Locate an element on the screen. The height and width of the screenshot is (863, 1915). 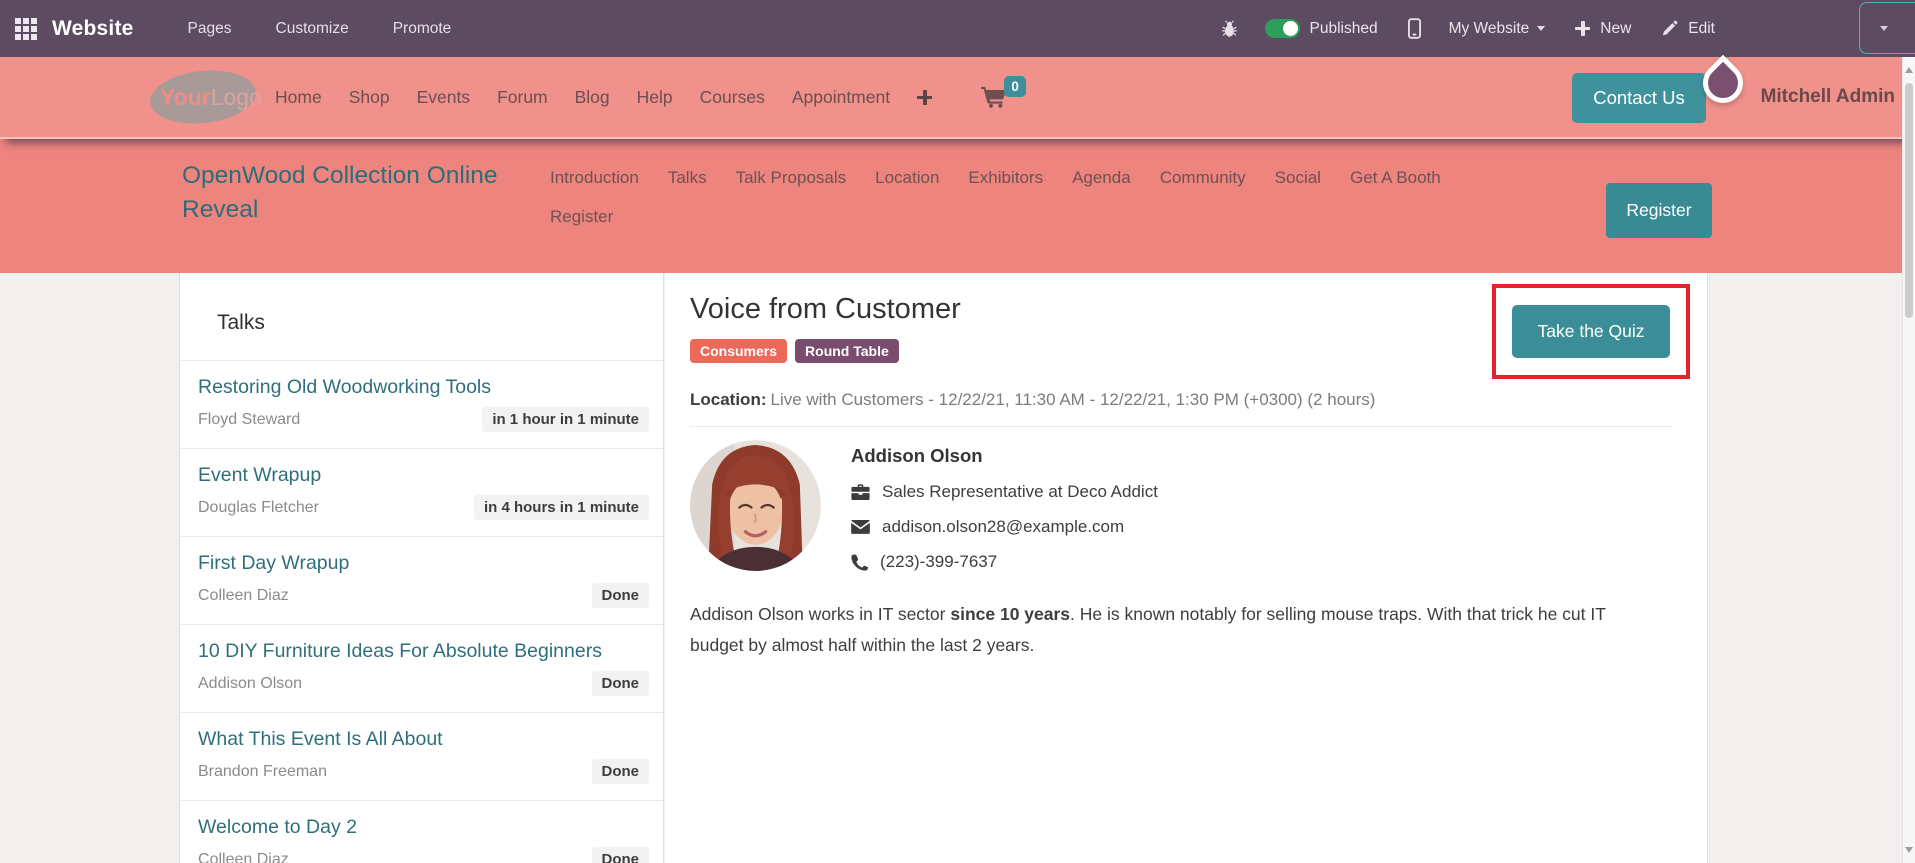
talk-speaker: Floyd Steward is located at coordinates (249, 419).